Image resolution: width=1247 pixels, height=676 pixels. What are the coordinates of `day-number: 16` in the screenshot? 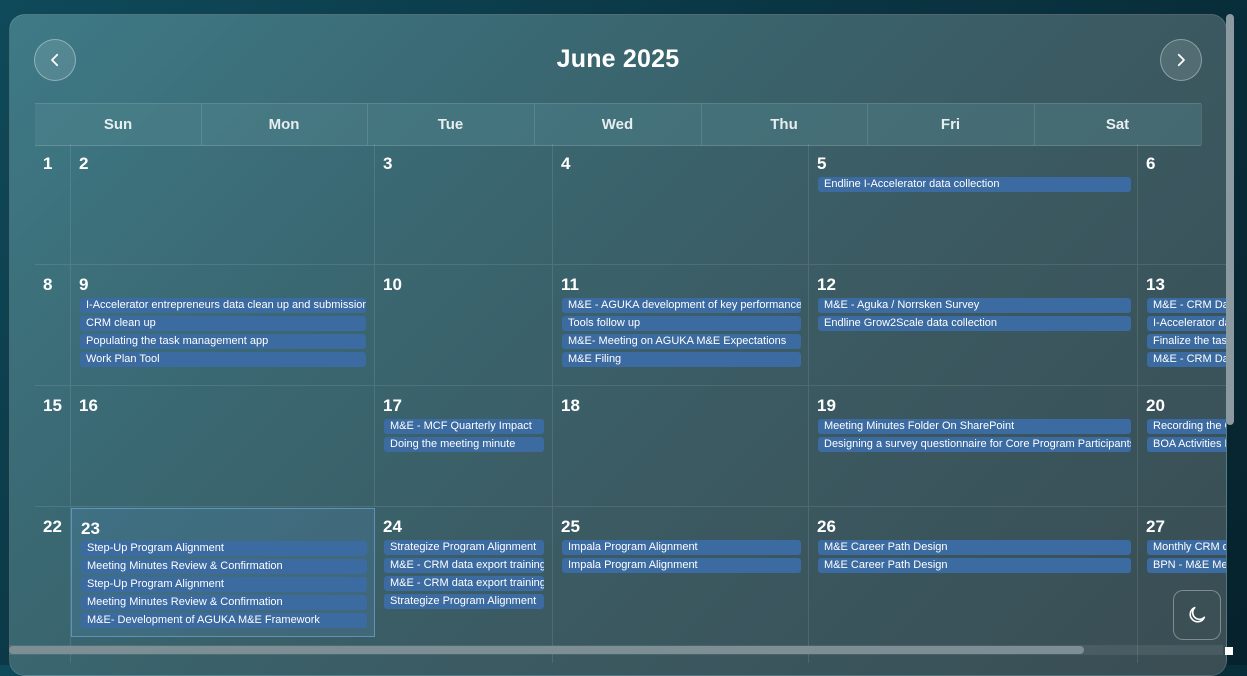 It's located at (88, 405).